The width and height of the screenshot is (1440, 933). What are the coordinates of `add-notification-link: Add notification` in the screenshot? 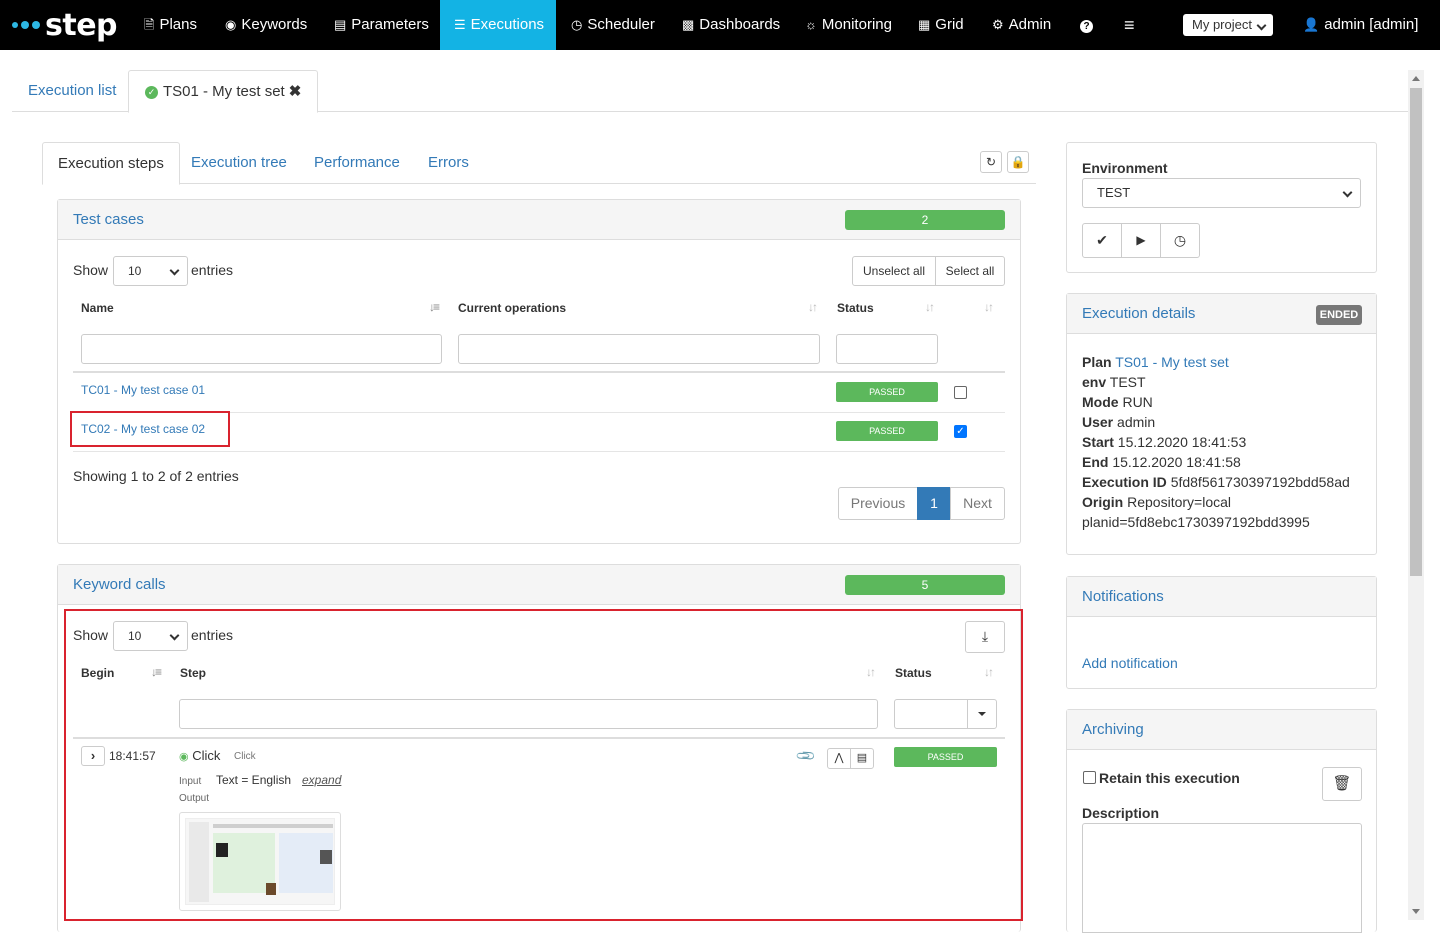 It's located at (1130, 663).